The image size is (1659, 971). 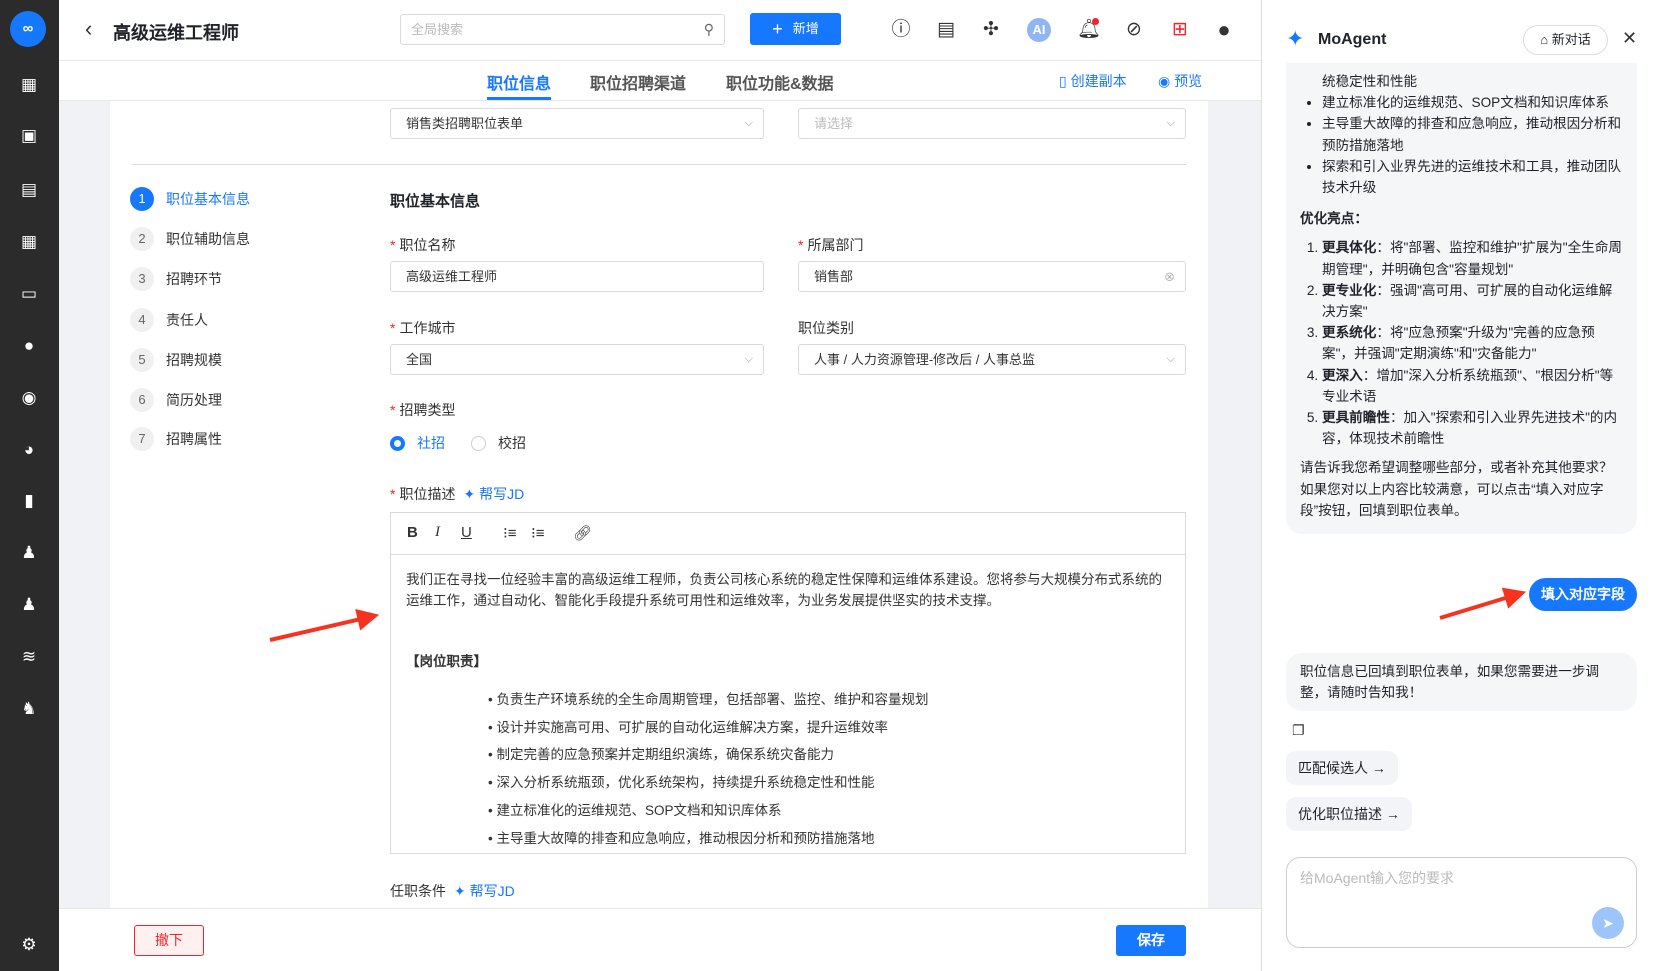 I want to click on desc-label: * 职位描述 ✦ 帮写JD, so click(x=457, y=494).